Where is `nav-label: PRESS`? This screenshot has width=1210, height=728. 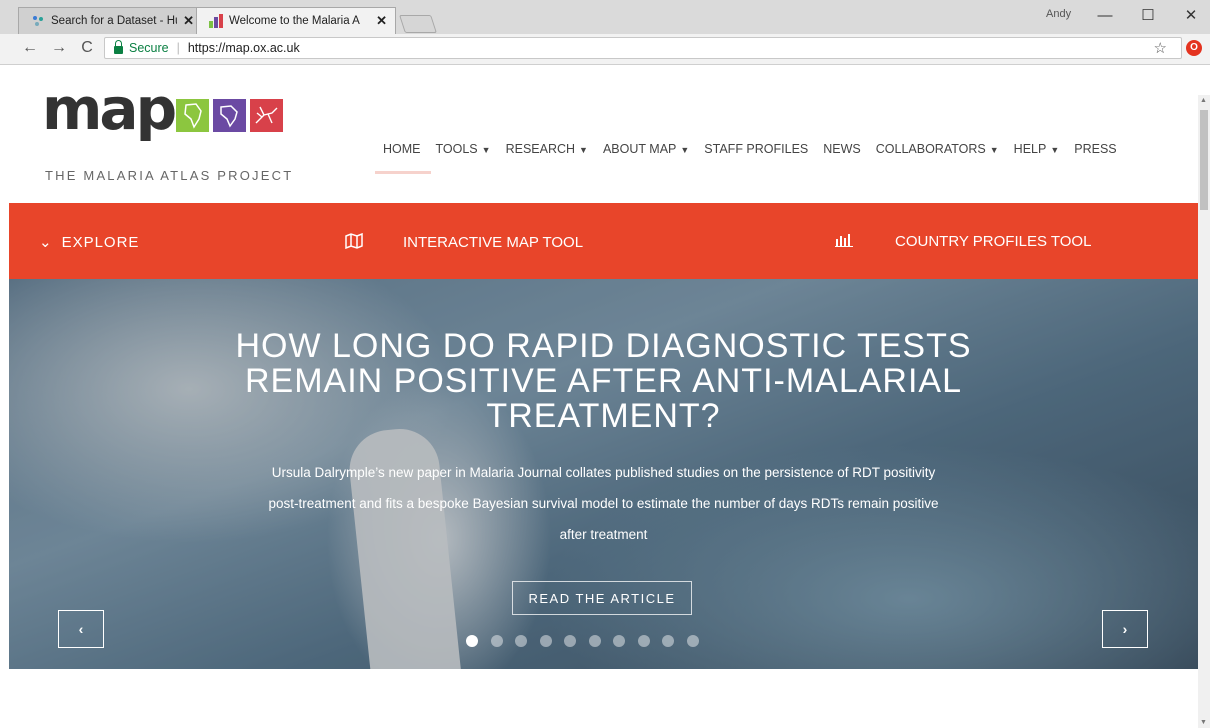 nav-label: PRESS is located at coordinates (1095, 149).